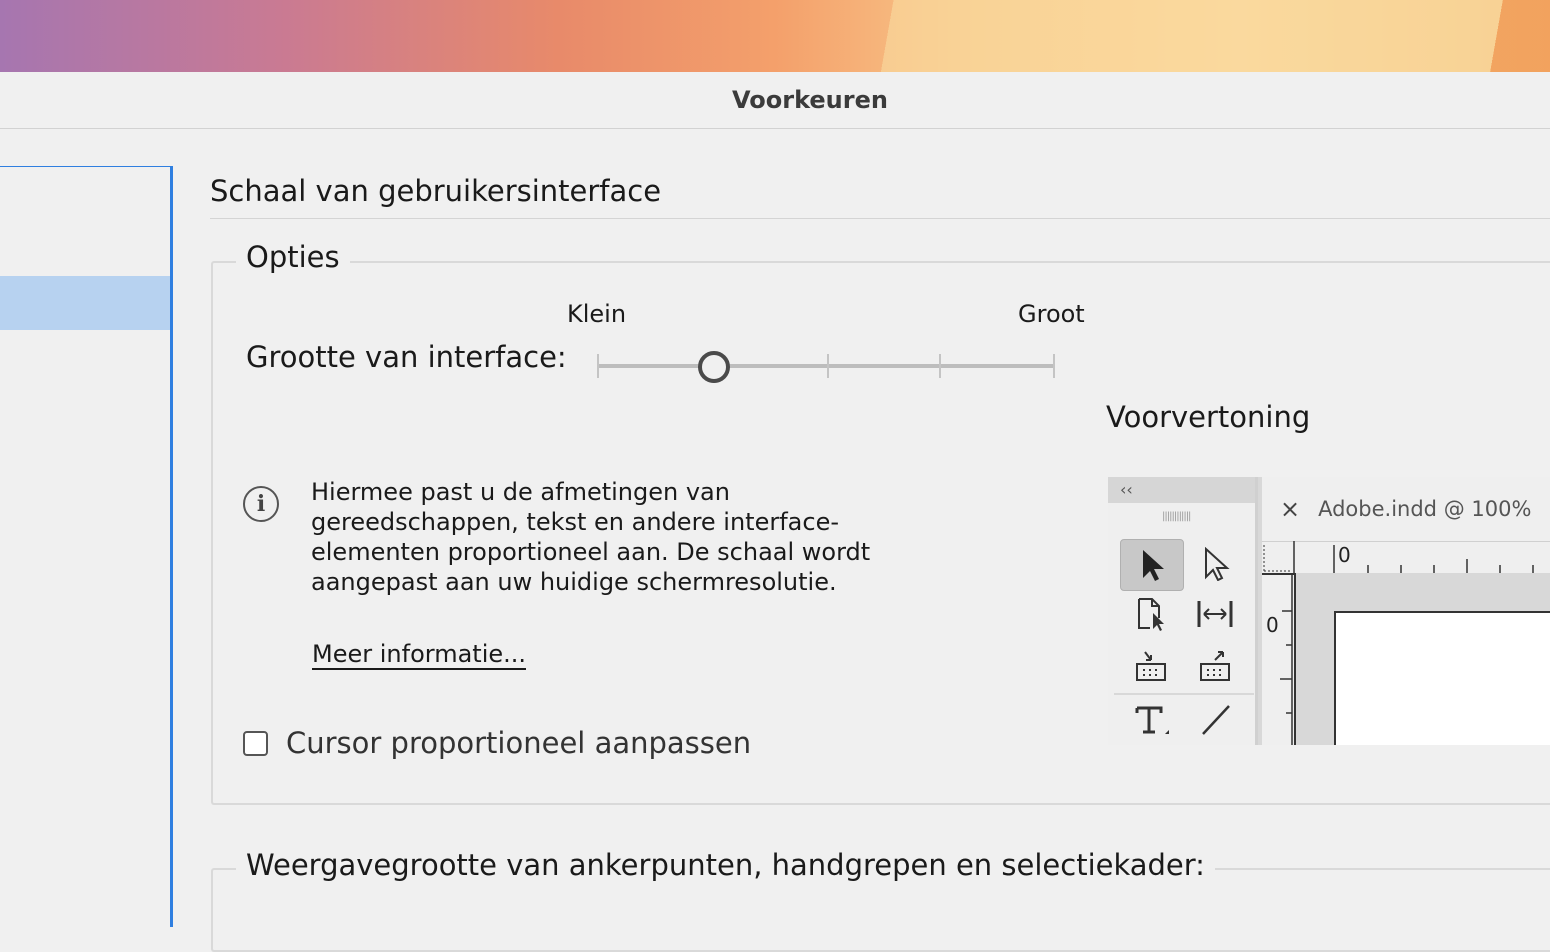  I want to click on preview-label: Voorvertoning, so click(1208, 417).